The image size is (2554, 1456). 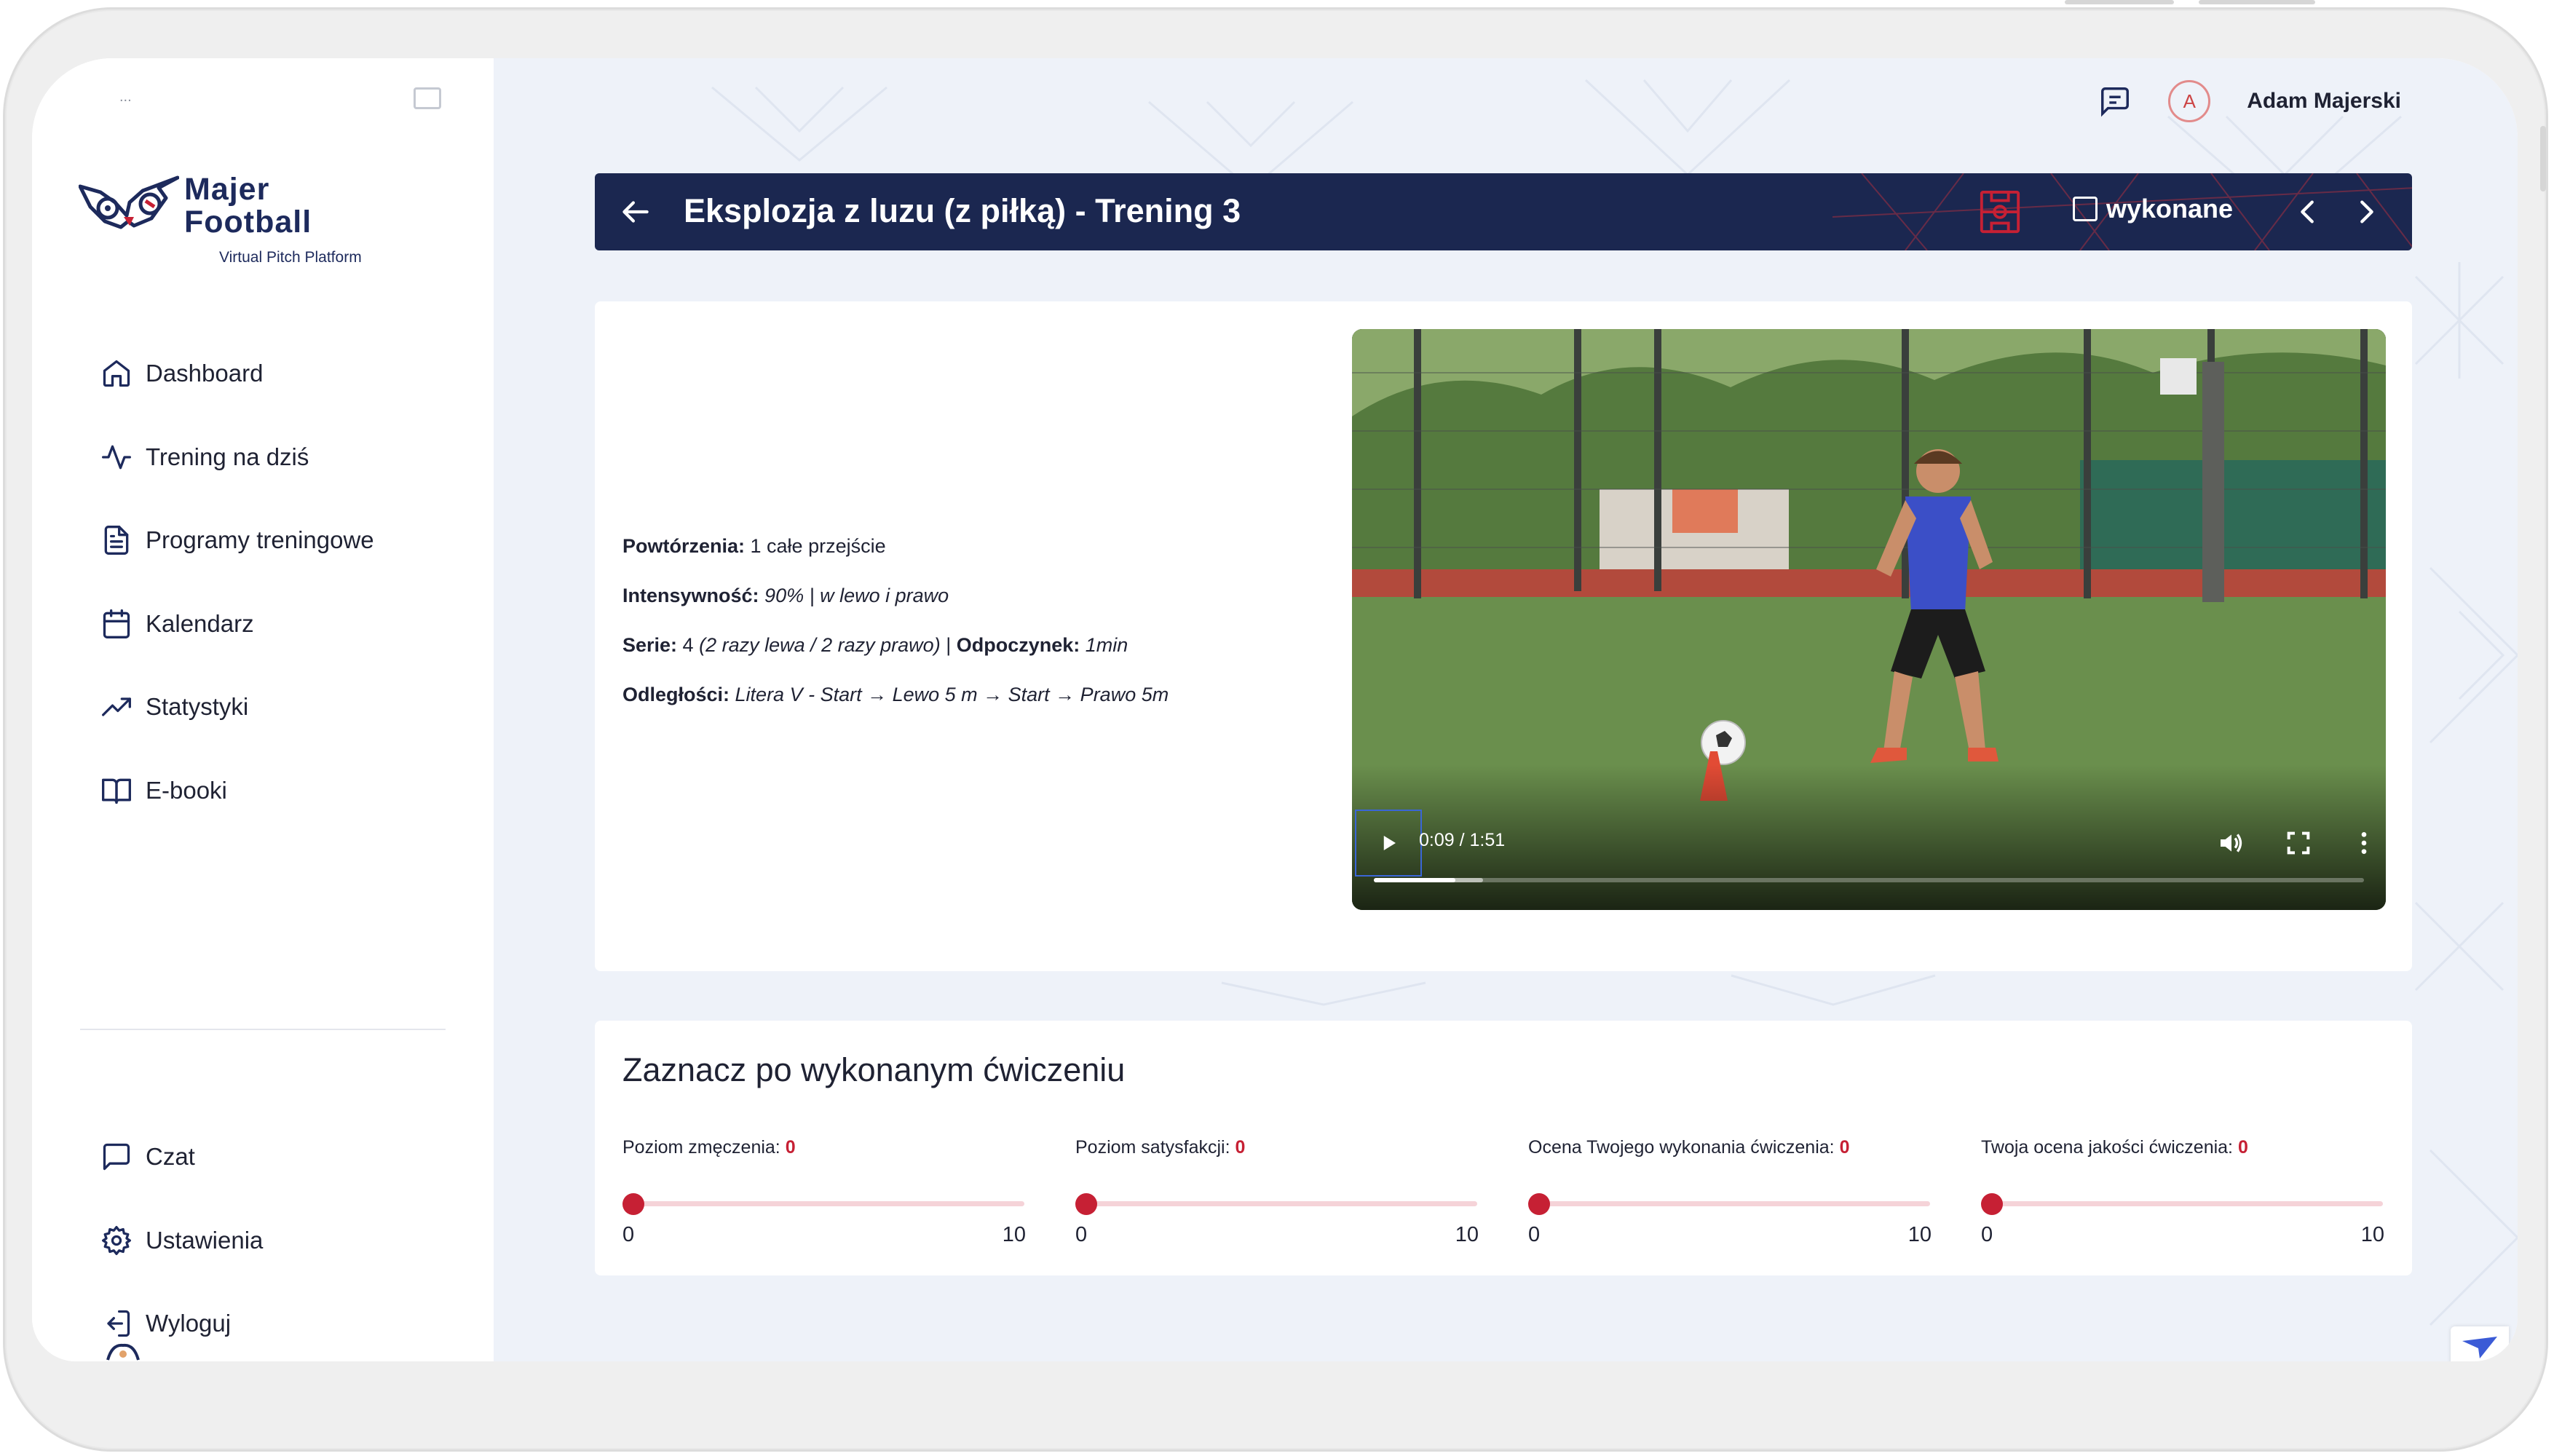 What do you see at coordinates (116, 706) in the screenshot?
I see `trending-up-icon` at bounding box center [116, 706].